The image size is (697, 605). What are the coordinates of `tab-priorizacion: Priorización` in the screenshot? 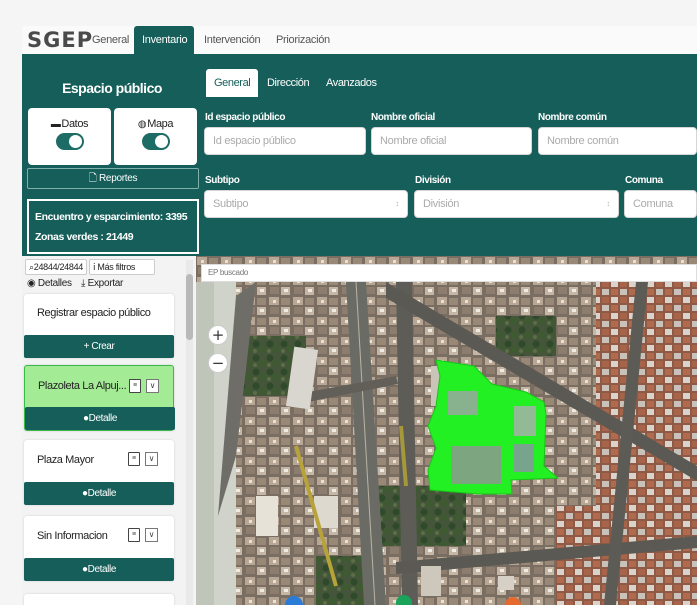 It's located at (303, 40).